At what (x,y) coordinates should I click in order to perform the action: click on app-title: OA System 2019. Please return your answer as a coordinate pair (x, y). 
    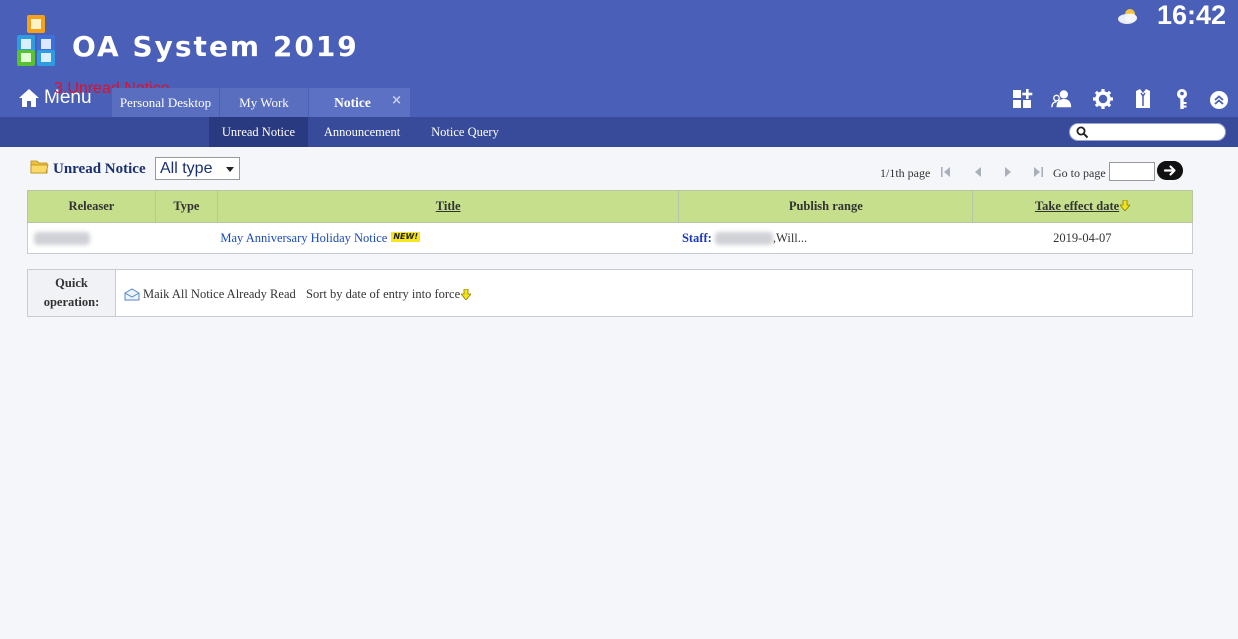
    Looking at the image, I should click on (215, 46).